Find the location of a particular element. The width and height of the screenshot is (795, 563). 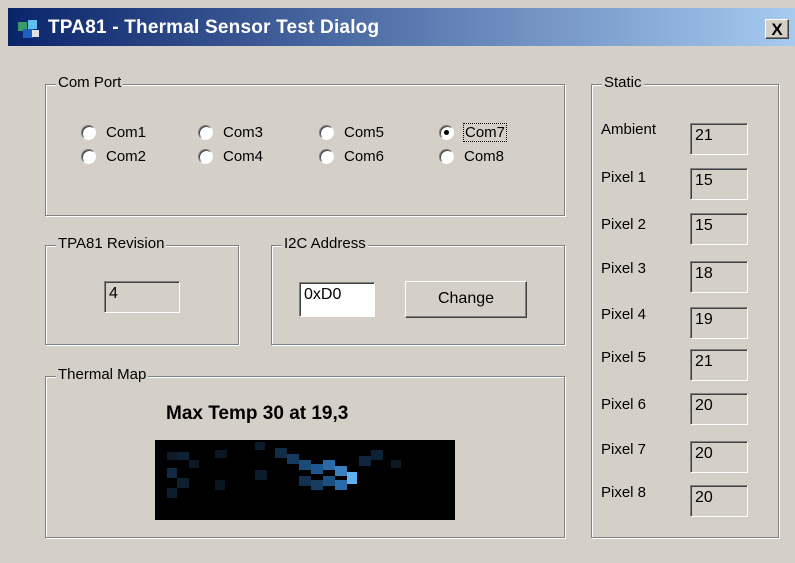

i2c-address-input: 0xD0 is located at coordinates (337, 299).